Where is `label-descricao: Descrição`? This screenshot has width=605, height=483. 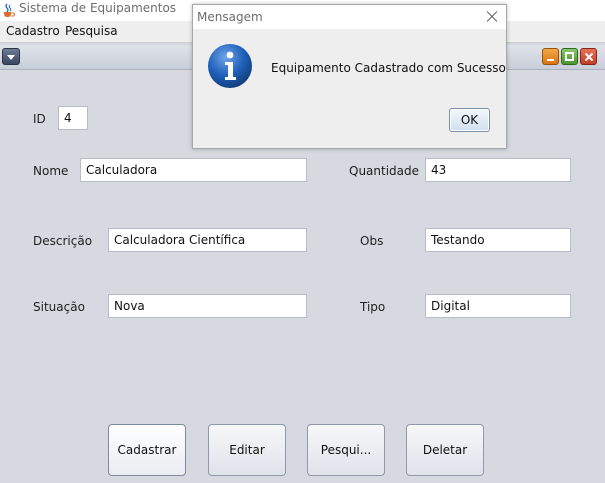 label-descricao: Descrição is located at coordinates (63, 241).